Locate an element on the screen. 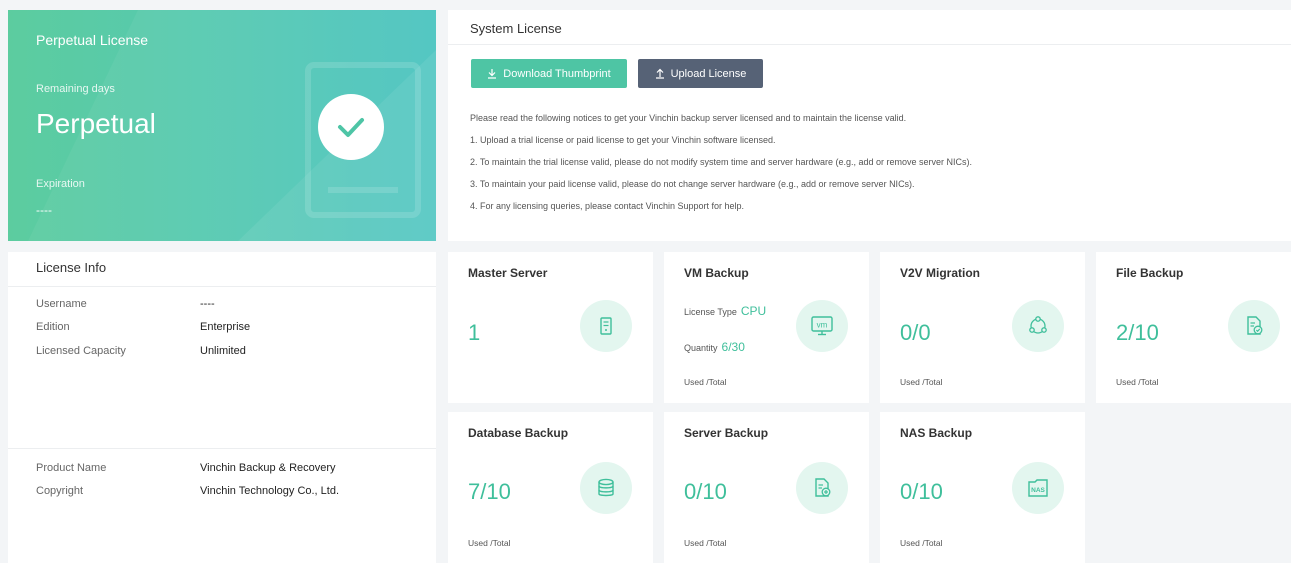 The height and width of the screenshot is (563, 1291). product-label: Product Name is located at coordinates (71, 468).